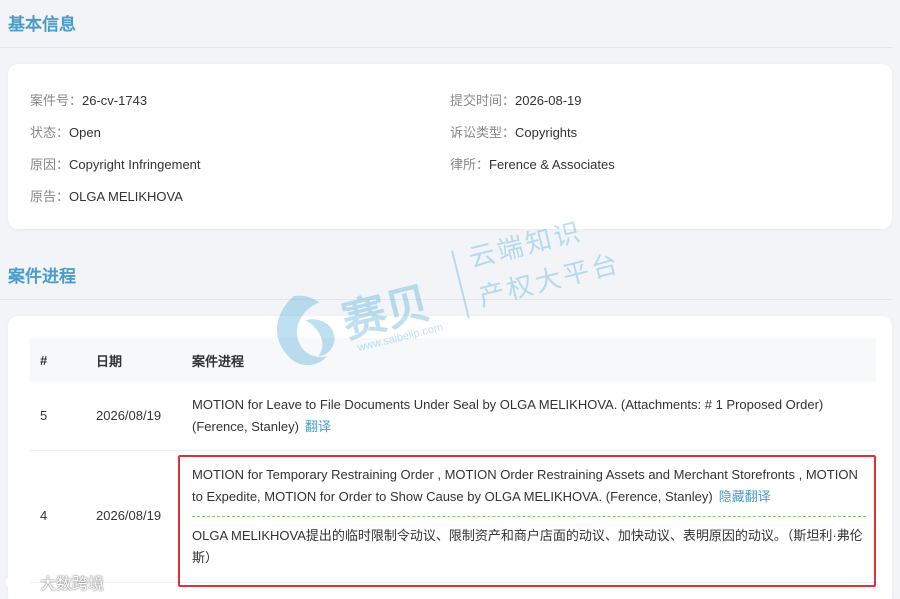 This screenshot has height=599, width=900. I want to click on translate-link: 翻译, so click(318, 426).